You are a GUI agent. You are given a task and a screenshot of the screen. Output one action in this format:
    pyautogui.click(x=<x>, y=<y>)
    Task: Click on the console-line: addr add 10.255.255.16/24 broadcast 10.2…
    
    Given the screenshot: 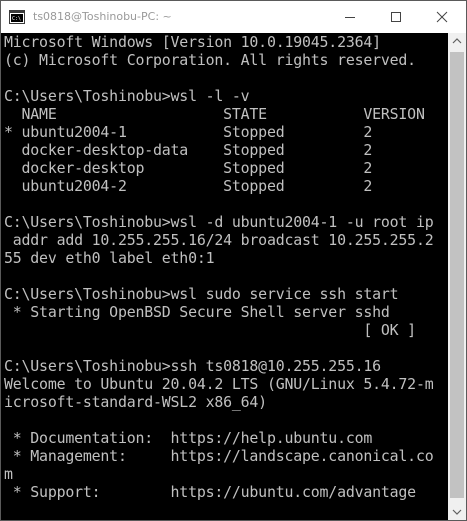 What is the action you would take?
    pyautogui.click(x=219, y=240)
    